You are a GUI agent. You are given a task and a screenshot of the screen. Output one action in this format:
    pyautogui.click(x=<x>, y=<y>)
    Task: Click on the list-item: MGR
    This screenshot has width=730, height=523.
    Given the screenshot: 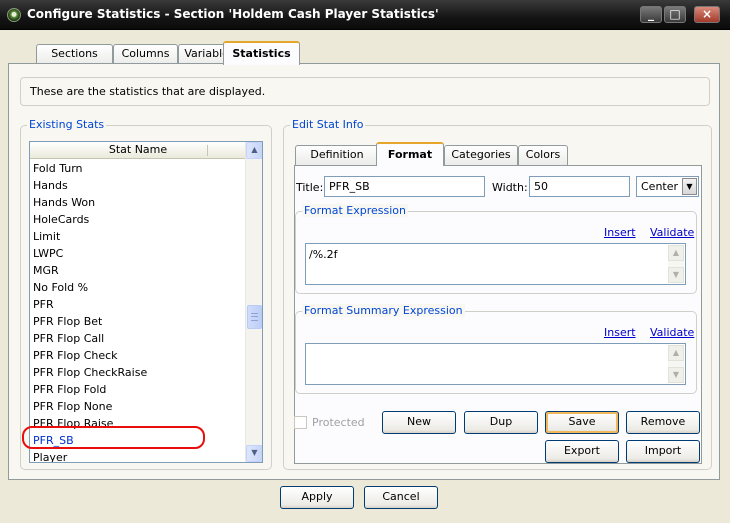 What is the action you would take?
    pyautogui.click(x=138, y=270)
    